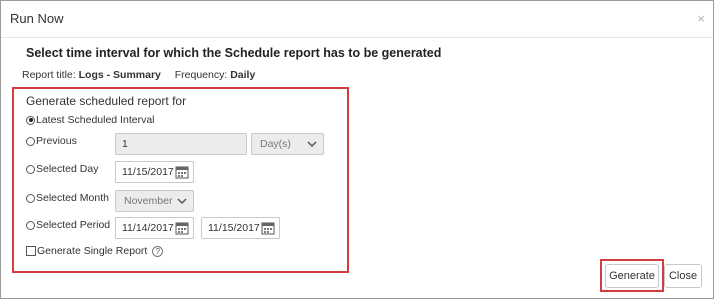 Image resolution: width=714 pixels, height=299 pixels. Describe the element at coordinates (95, 120) in the screenshot. I see `latest-label: Latest Scheduled Interval` at that location.